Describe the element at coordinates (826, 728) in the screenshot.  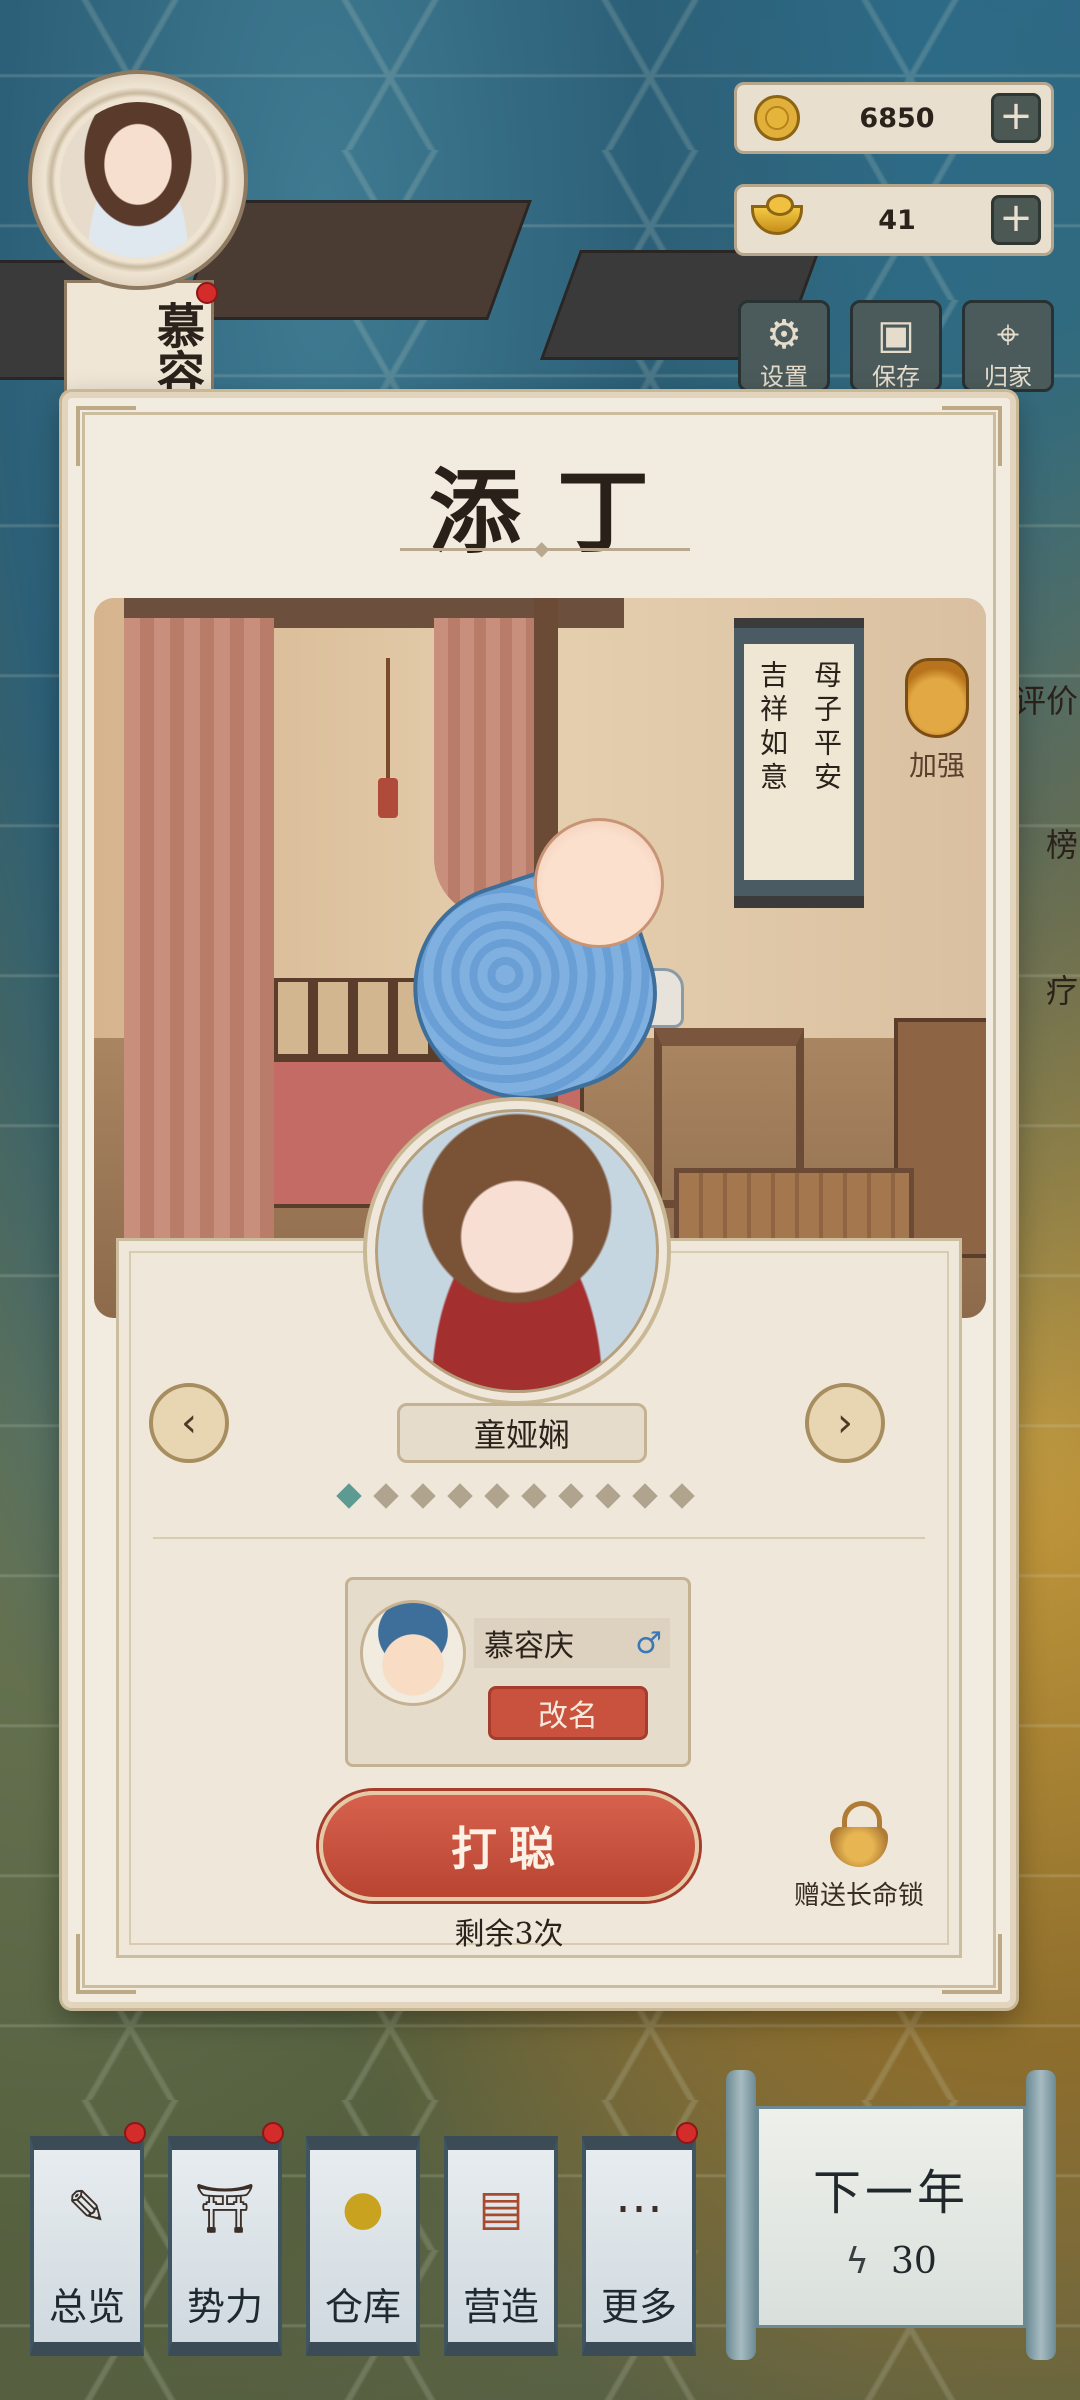
I see `scroll-line: 母子平安` at that location.